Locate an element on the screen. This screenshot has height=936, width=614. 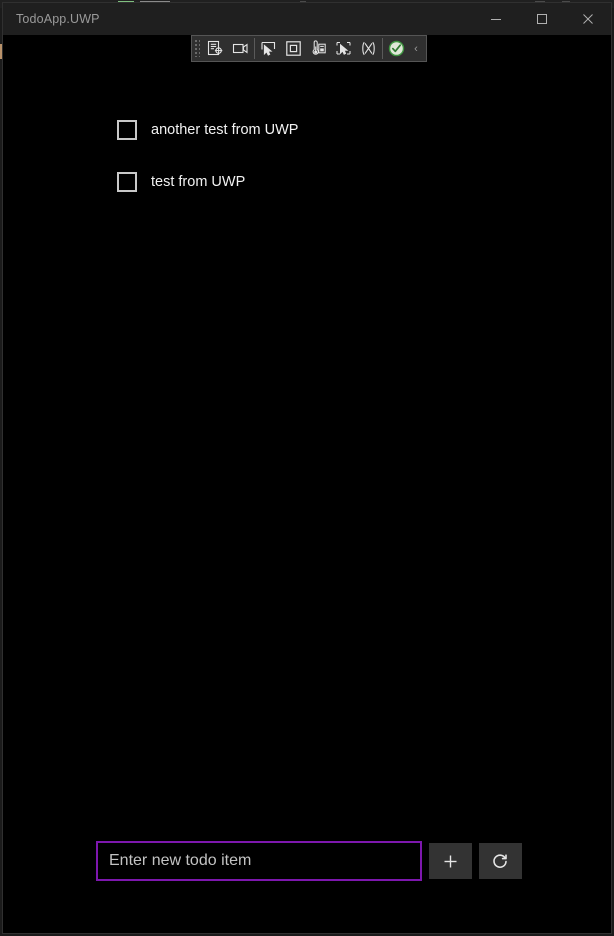
toolbar-collapse-button: ‹ is located at coordinates (416, 48).